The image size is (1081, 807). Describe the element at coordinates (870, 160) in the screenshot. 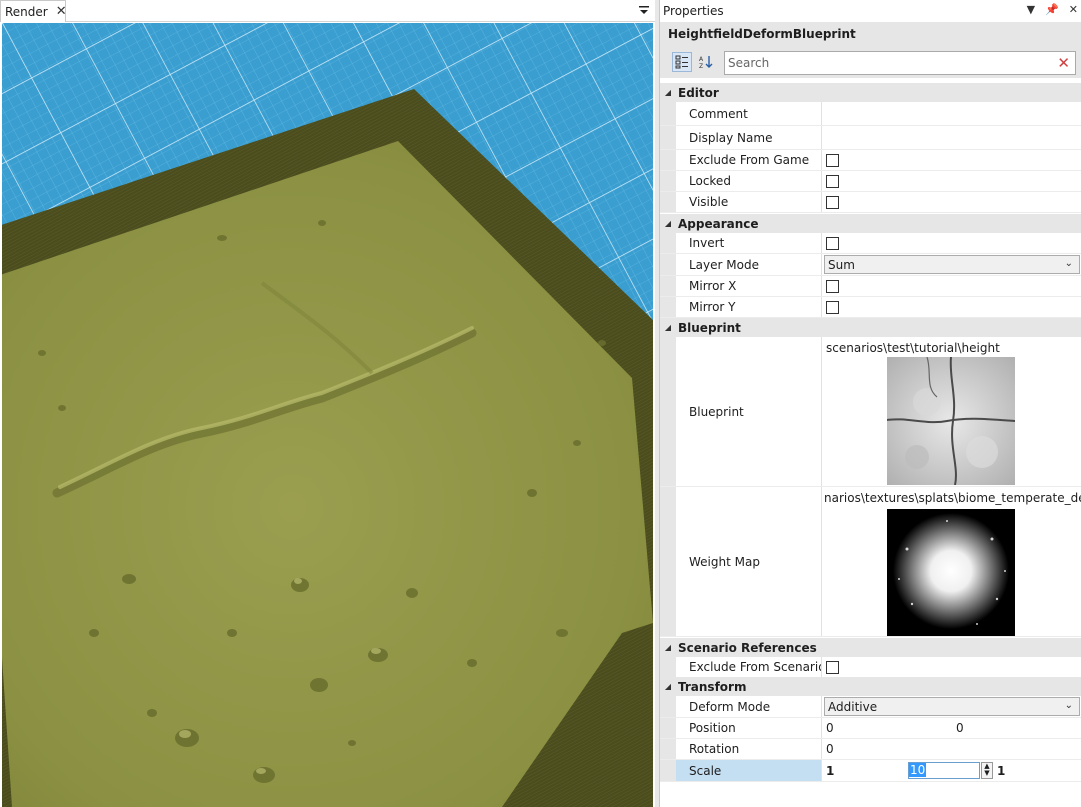

I see `prop-exclude-from-game: Exclude From Game` at that location.